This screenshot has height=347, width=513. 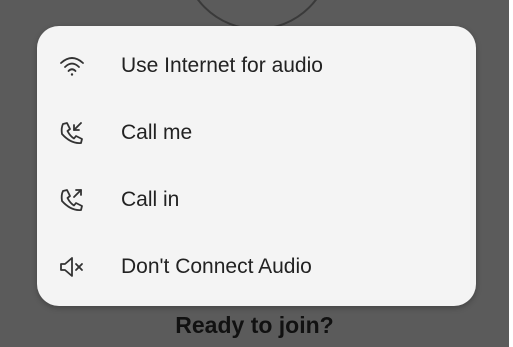 I want to click on call-me-option: Call me, so click(x=256, y=133).